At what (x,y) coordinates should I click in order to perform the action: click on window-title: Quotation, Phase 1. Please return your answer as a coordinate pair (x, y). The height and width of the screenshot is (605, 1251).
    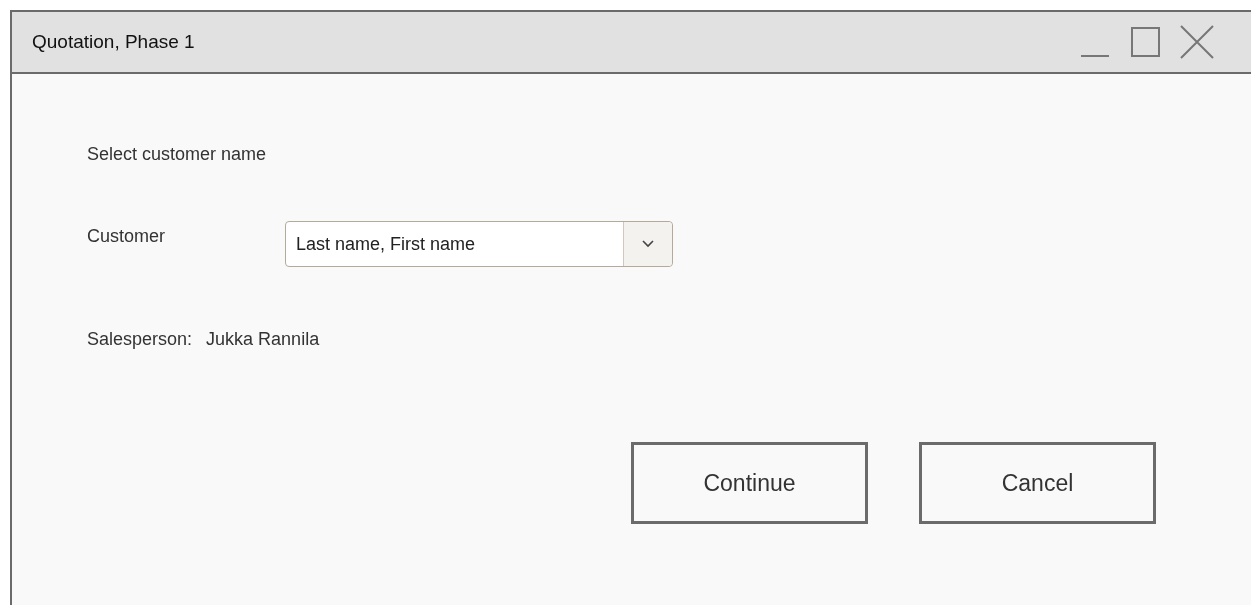
    Looking at the image, I should click on (114, 42).